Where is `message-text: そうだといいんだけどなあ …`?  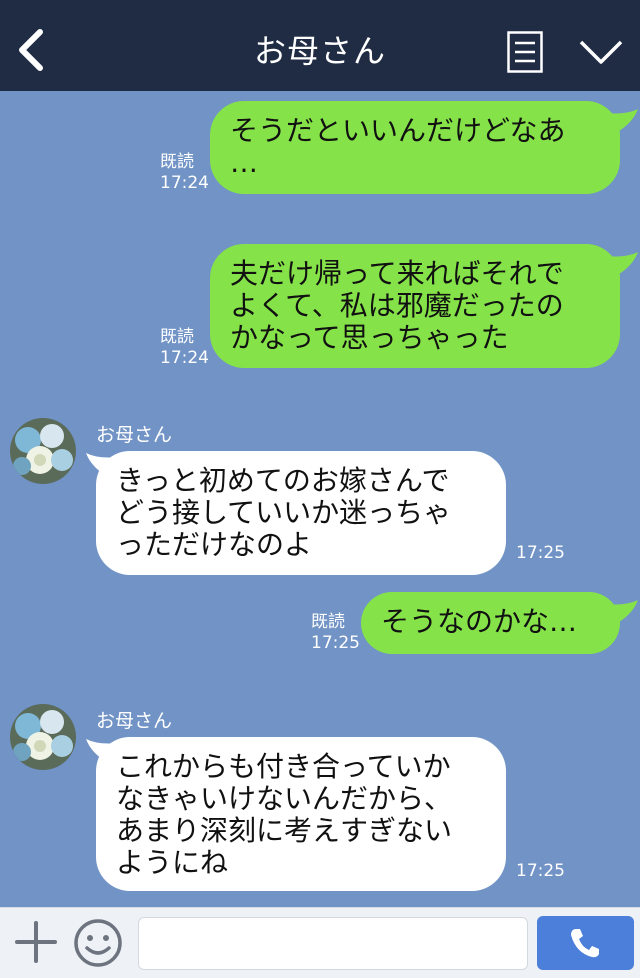 message-text: そうだといいんだけどなあ … is located at coordinates (398, 146).